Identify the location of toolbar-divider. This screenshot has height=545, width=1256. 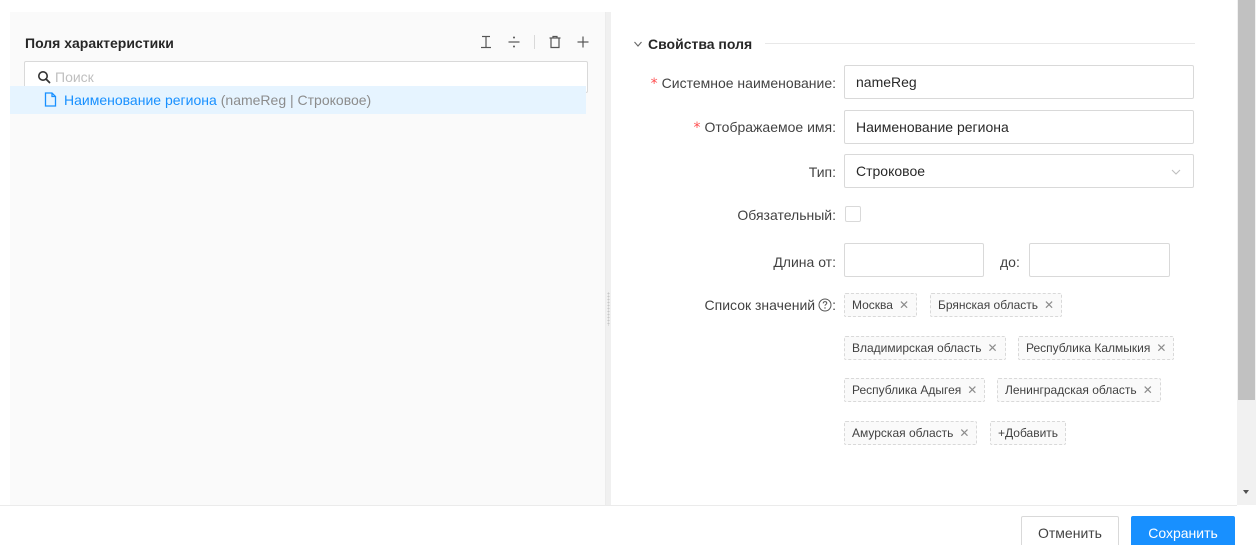
(534, 42).